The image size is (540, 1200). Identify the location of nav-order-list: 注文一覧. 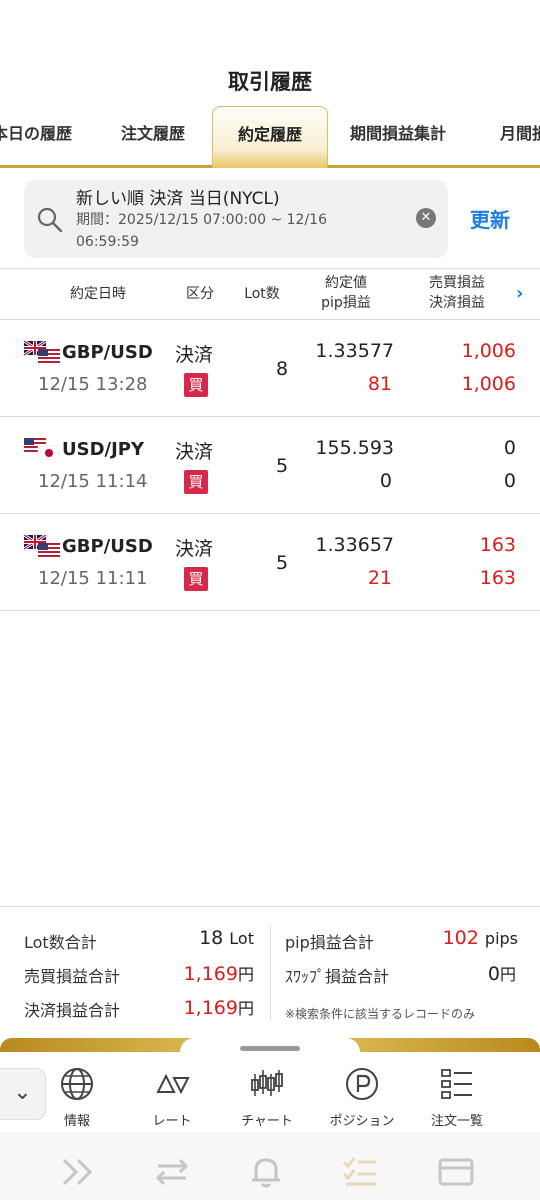
(457, 1097).